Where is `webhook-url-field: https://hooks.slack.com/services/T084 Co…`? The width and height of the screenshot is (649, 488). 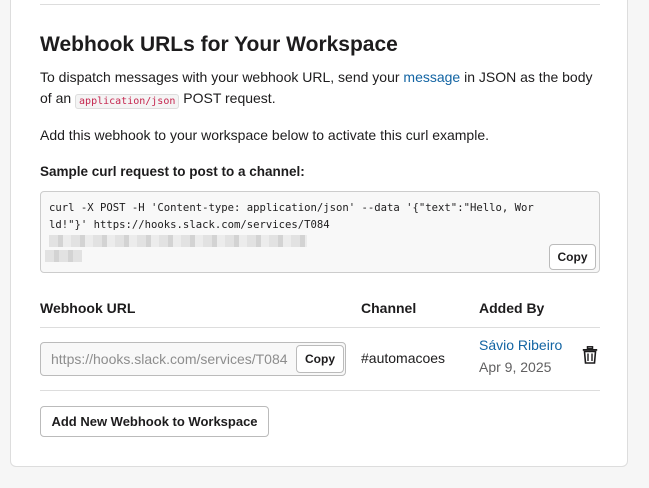
webhook-url-field: https://hooks.slack.com/services/T084 Co… is located at coordinates (193, 359).